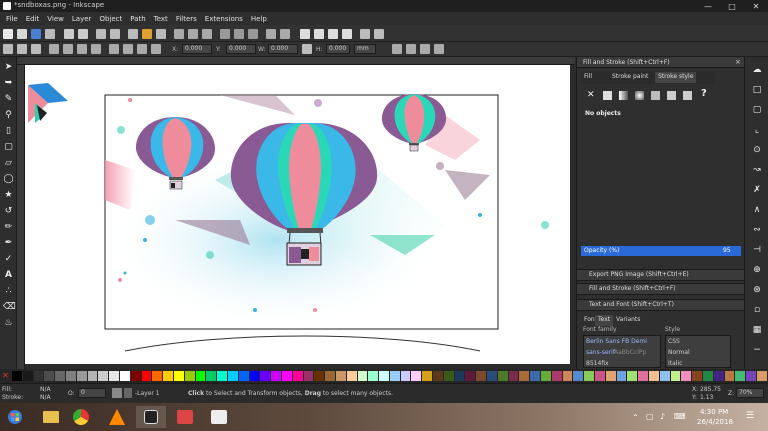 The image size is (768, 431). What do you see at coordinates (128, 393) in the screenshot?
I see `layer-lock-icon` at bounding box center [128, 393].